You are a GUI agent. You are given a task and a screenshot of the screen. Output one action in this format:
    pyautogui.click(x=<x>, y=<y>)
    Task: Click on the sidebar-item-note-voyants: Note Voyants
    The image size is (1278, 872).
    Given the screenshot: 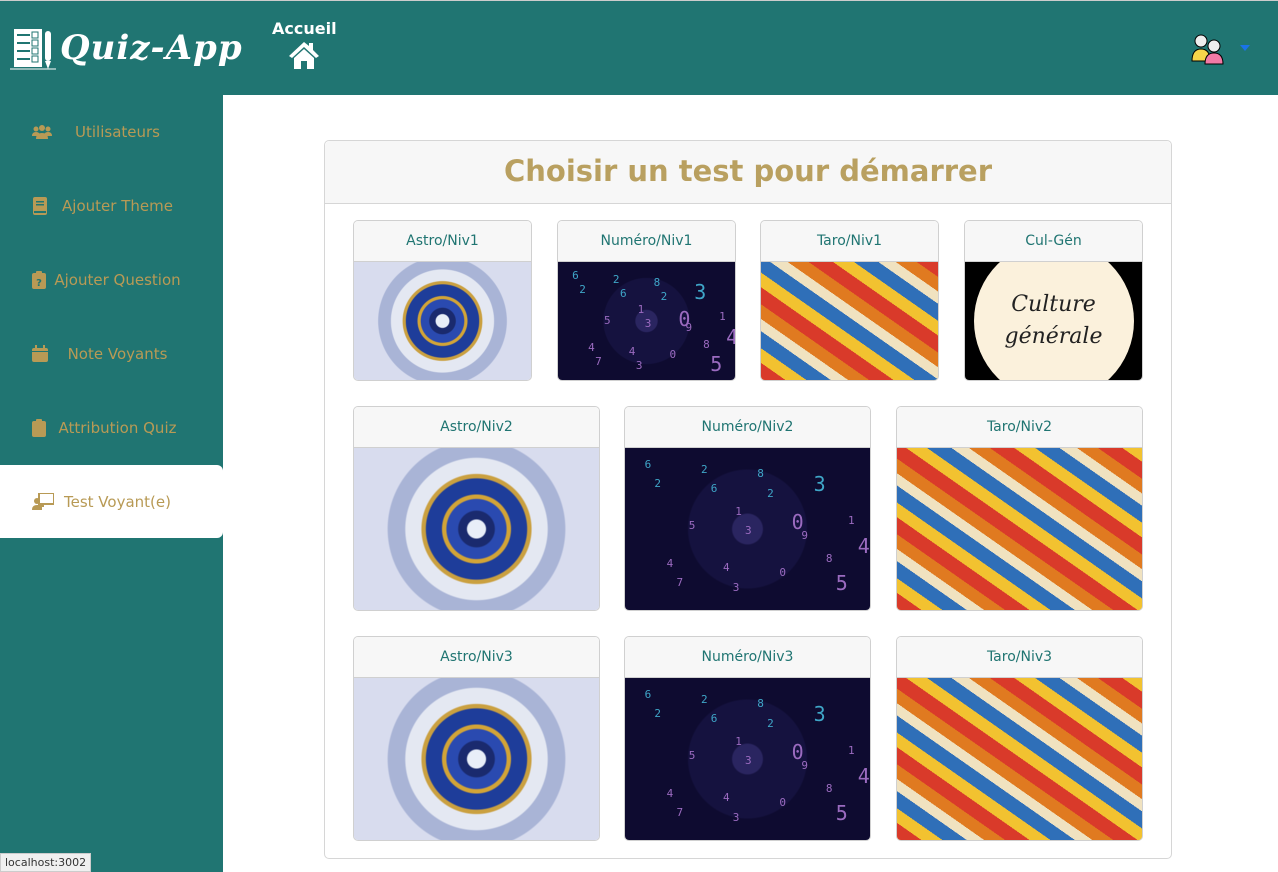 What is the action you would take?
    pyautogui.click(x=111, y=353)
    